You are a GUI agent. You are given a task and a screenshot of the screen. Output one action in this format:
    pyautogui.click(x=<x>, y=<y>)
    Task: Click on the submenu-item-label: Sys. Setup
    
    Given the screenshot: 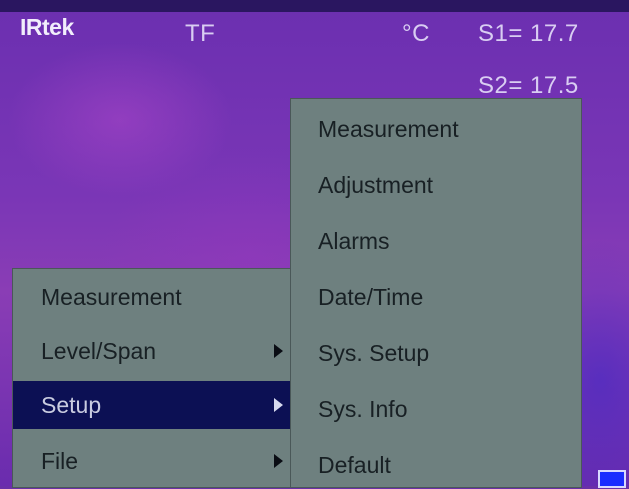 What is the action you would take?
    pyautogui.click(x=374, y=353)
    